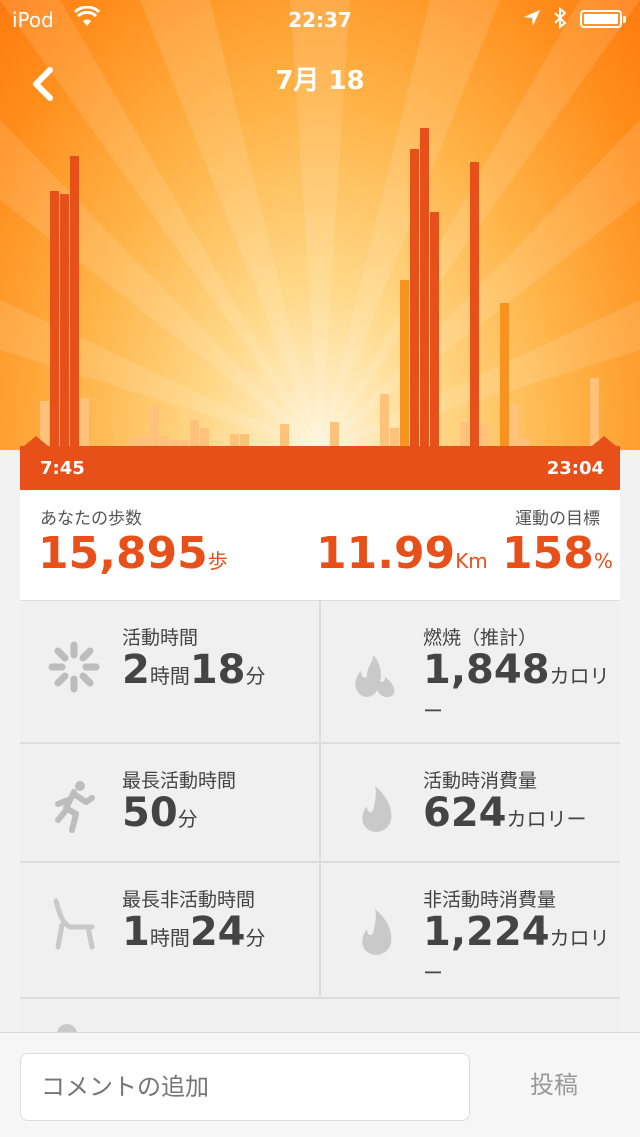  I want to click on goal-unit: %, so click(603, 561).